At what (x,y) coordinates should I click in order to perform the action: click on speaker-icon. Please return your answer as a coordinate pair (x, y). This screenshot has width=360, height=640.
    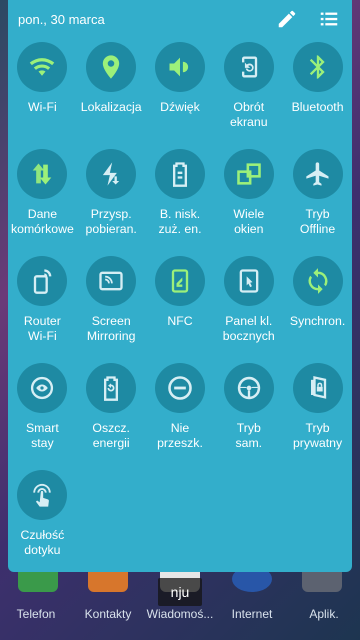
    Looking at the image, I should click on (179, 67).